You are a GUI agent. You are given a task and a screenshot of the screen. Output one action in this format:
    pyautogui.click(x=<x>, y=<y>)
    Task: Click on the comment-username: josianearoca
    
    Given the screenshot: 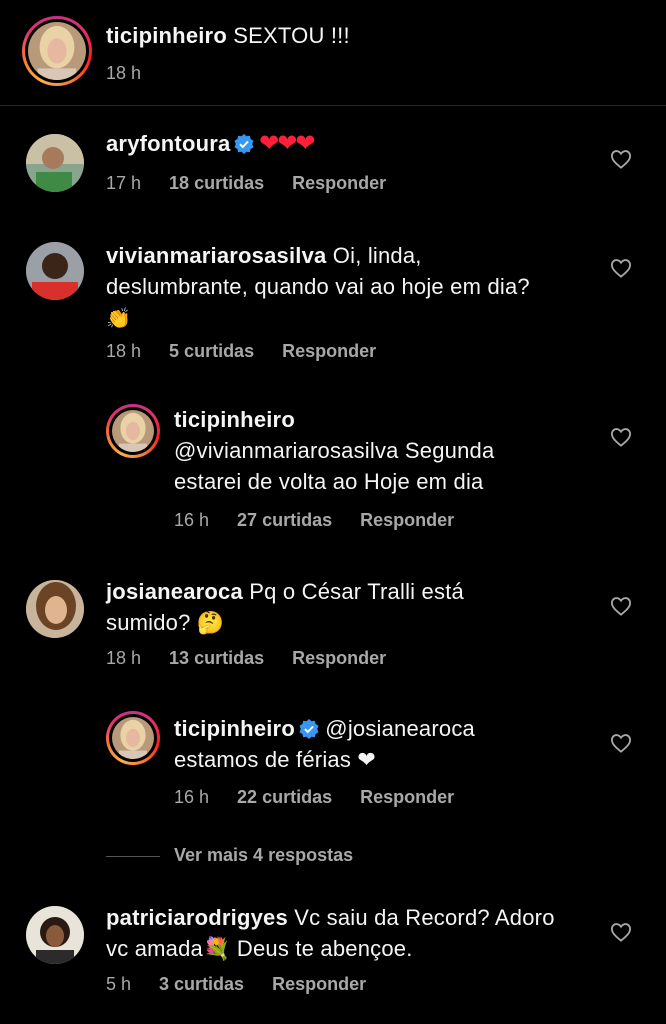 What is the action you would take?
    pyautogui.click(x=174, y=591)
    